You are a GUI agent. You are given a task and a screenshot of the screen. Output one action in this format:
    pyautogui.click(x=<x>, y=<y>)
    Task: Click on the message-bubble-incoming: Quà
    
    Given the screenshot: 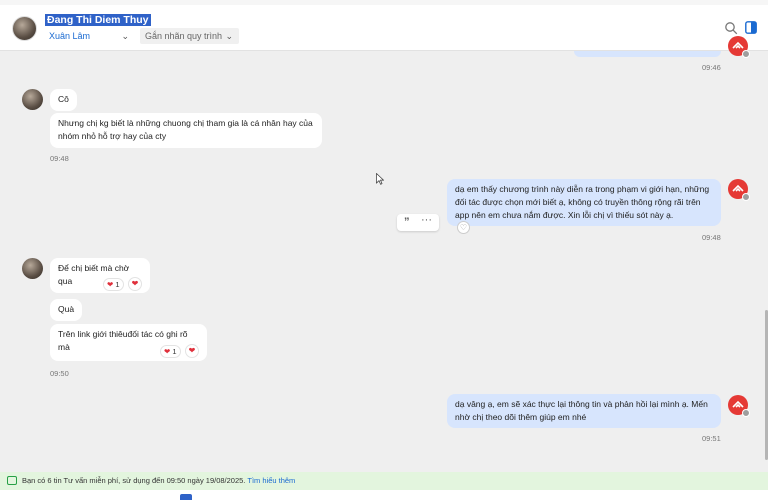 What is the action you would take?
    pyautogui.click(x=66, y=310)
    